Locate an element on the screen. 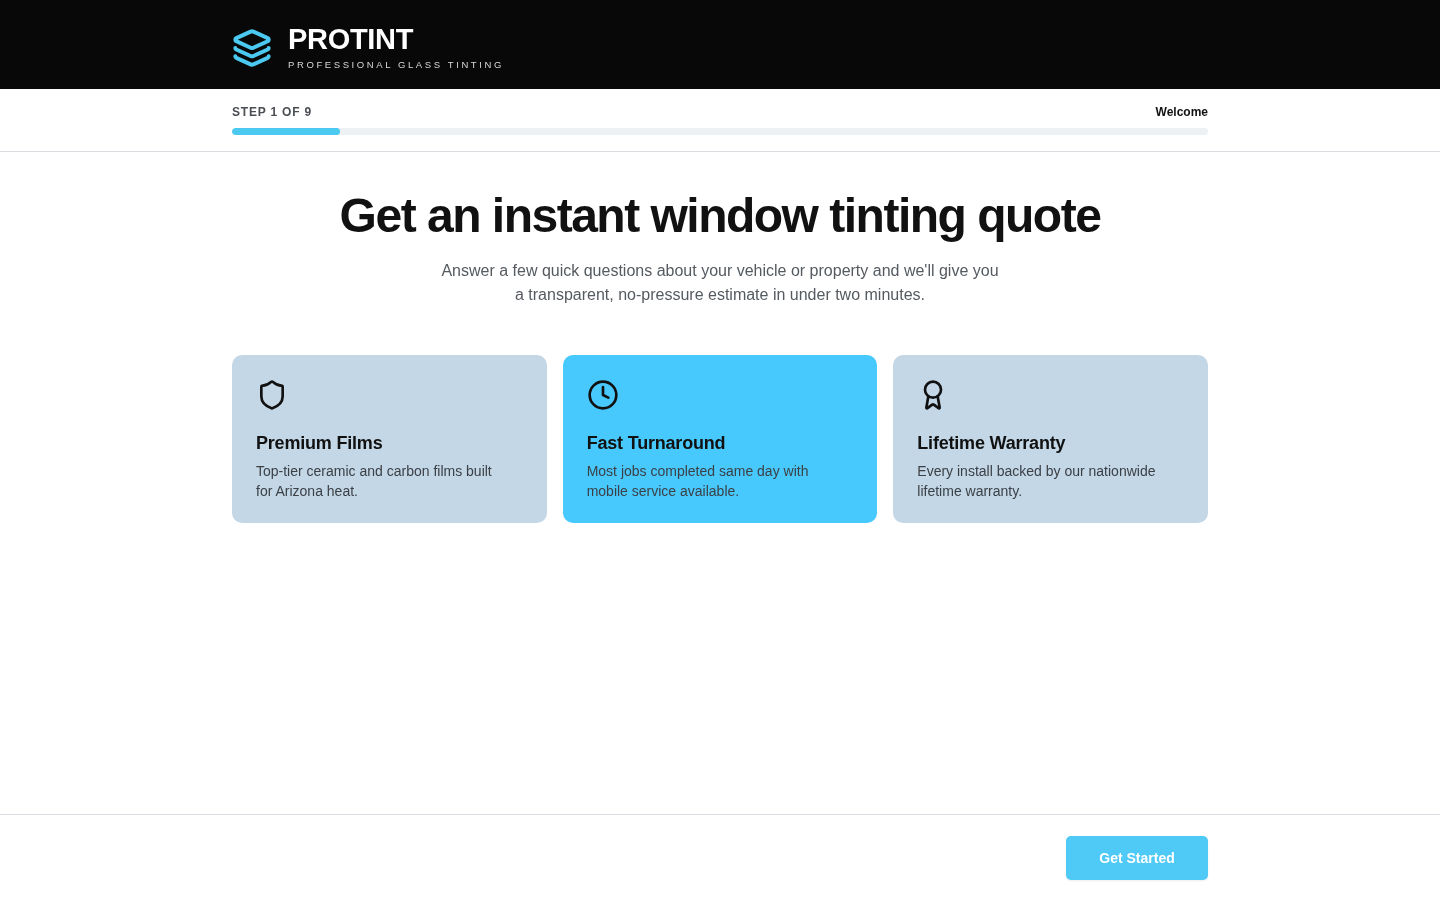  brand-name: PROTINT is located at coordinates (351, 38).